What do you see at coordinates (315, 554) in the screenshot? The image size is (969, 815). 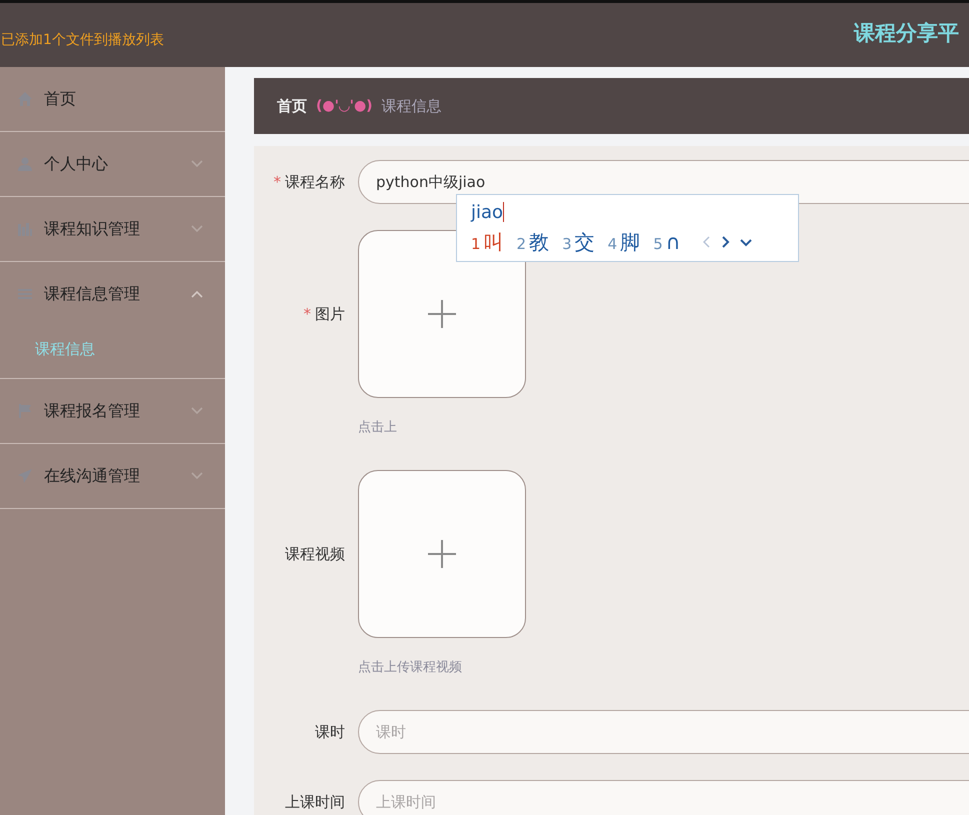 I see `field-label: 课程视频` at bounding box center [315, 554].